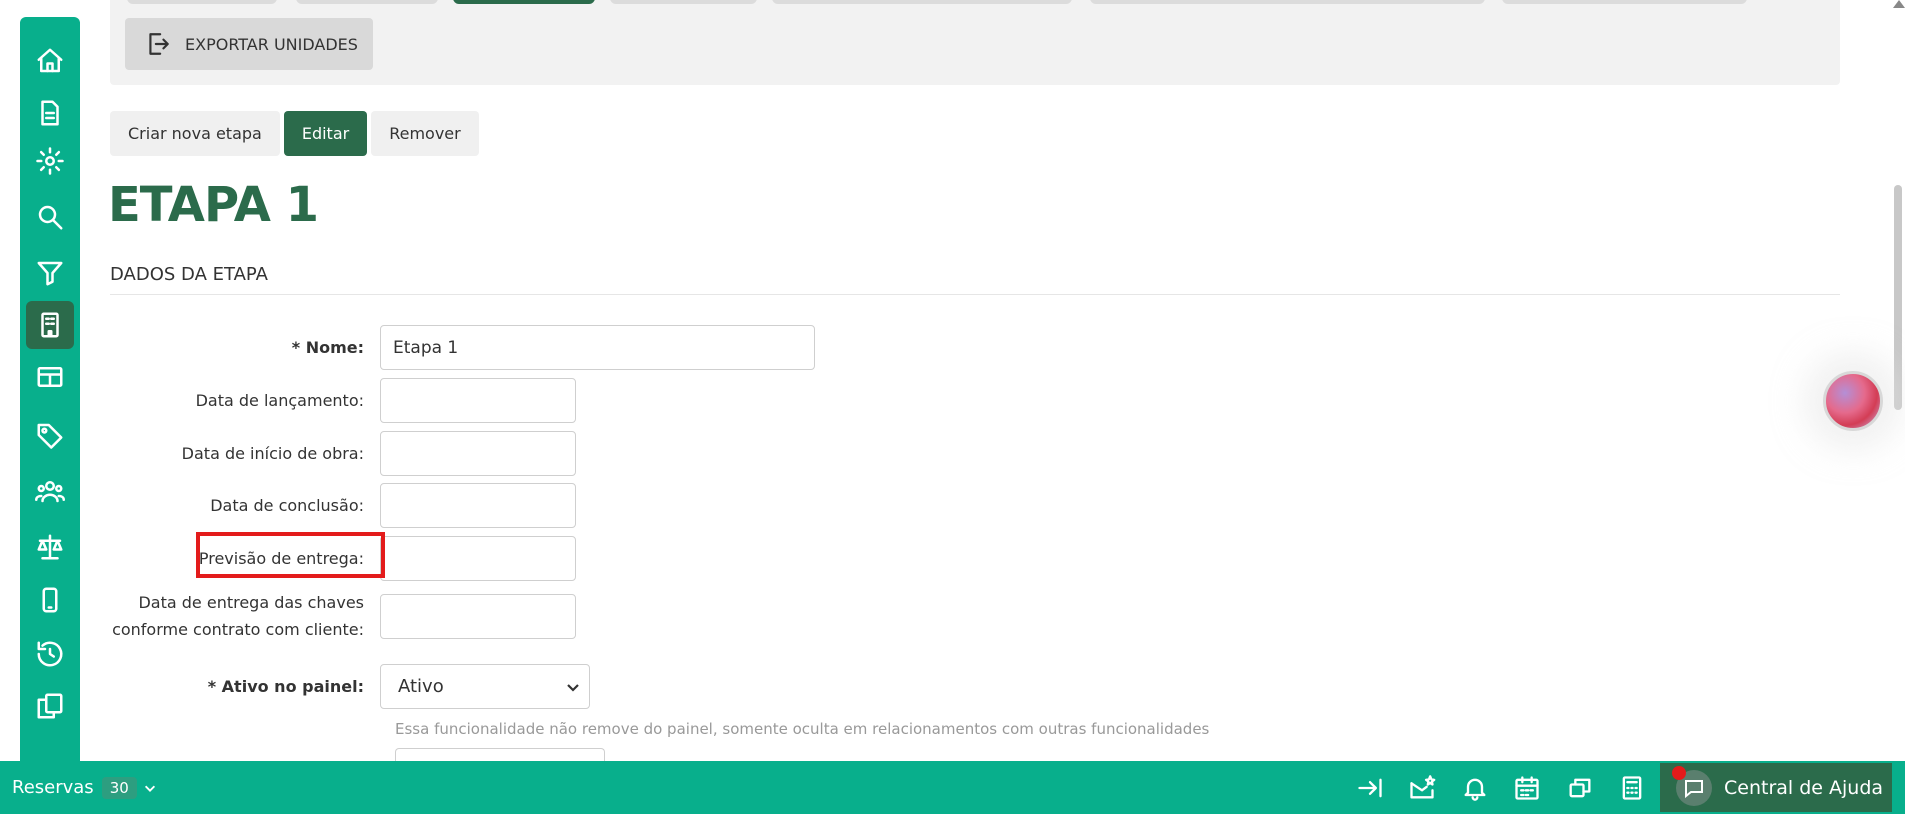  I want to click on mobile-icon, so click(50, 600).